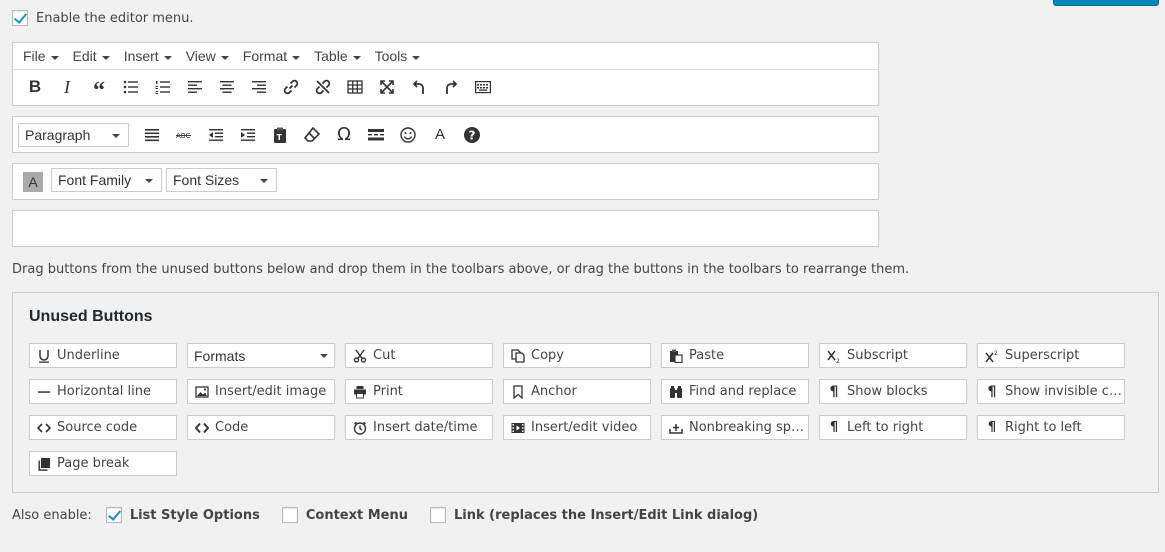 This screenshot has height=552, width=1165. What do you see at coordinates (148, 56) in the screenshot?
I see `menu-insert: Insert` at bounding box center [148, 56].